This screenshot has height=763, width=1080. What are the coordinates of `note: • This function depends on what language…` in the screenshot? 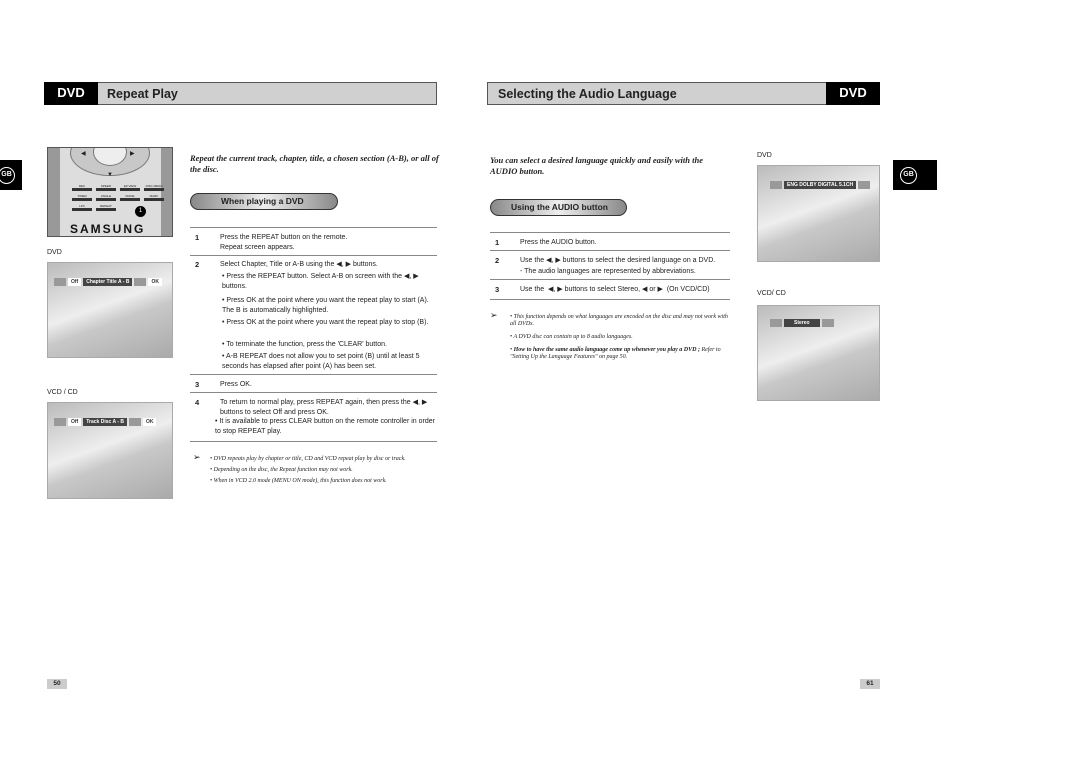 It's located at (619, 320).